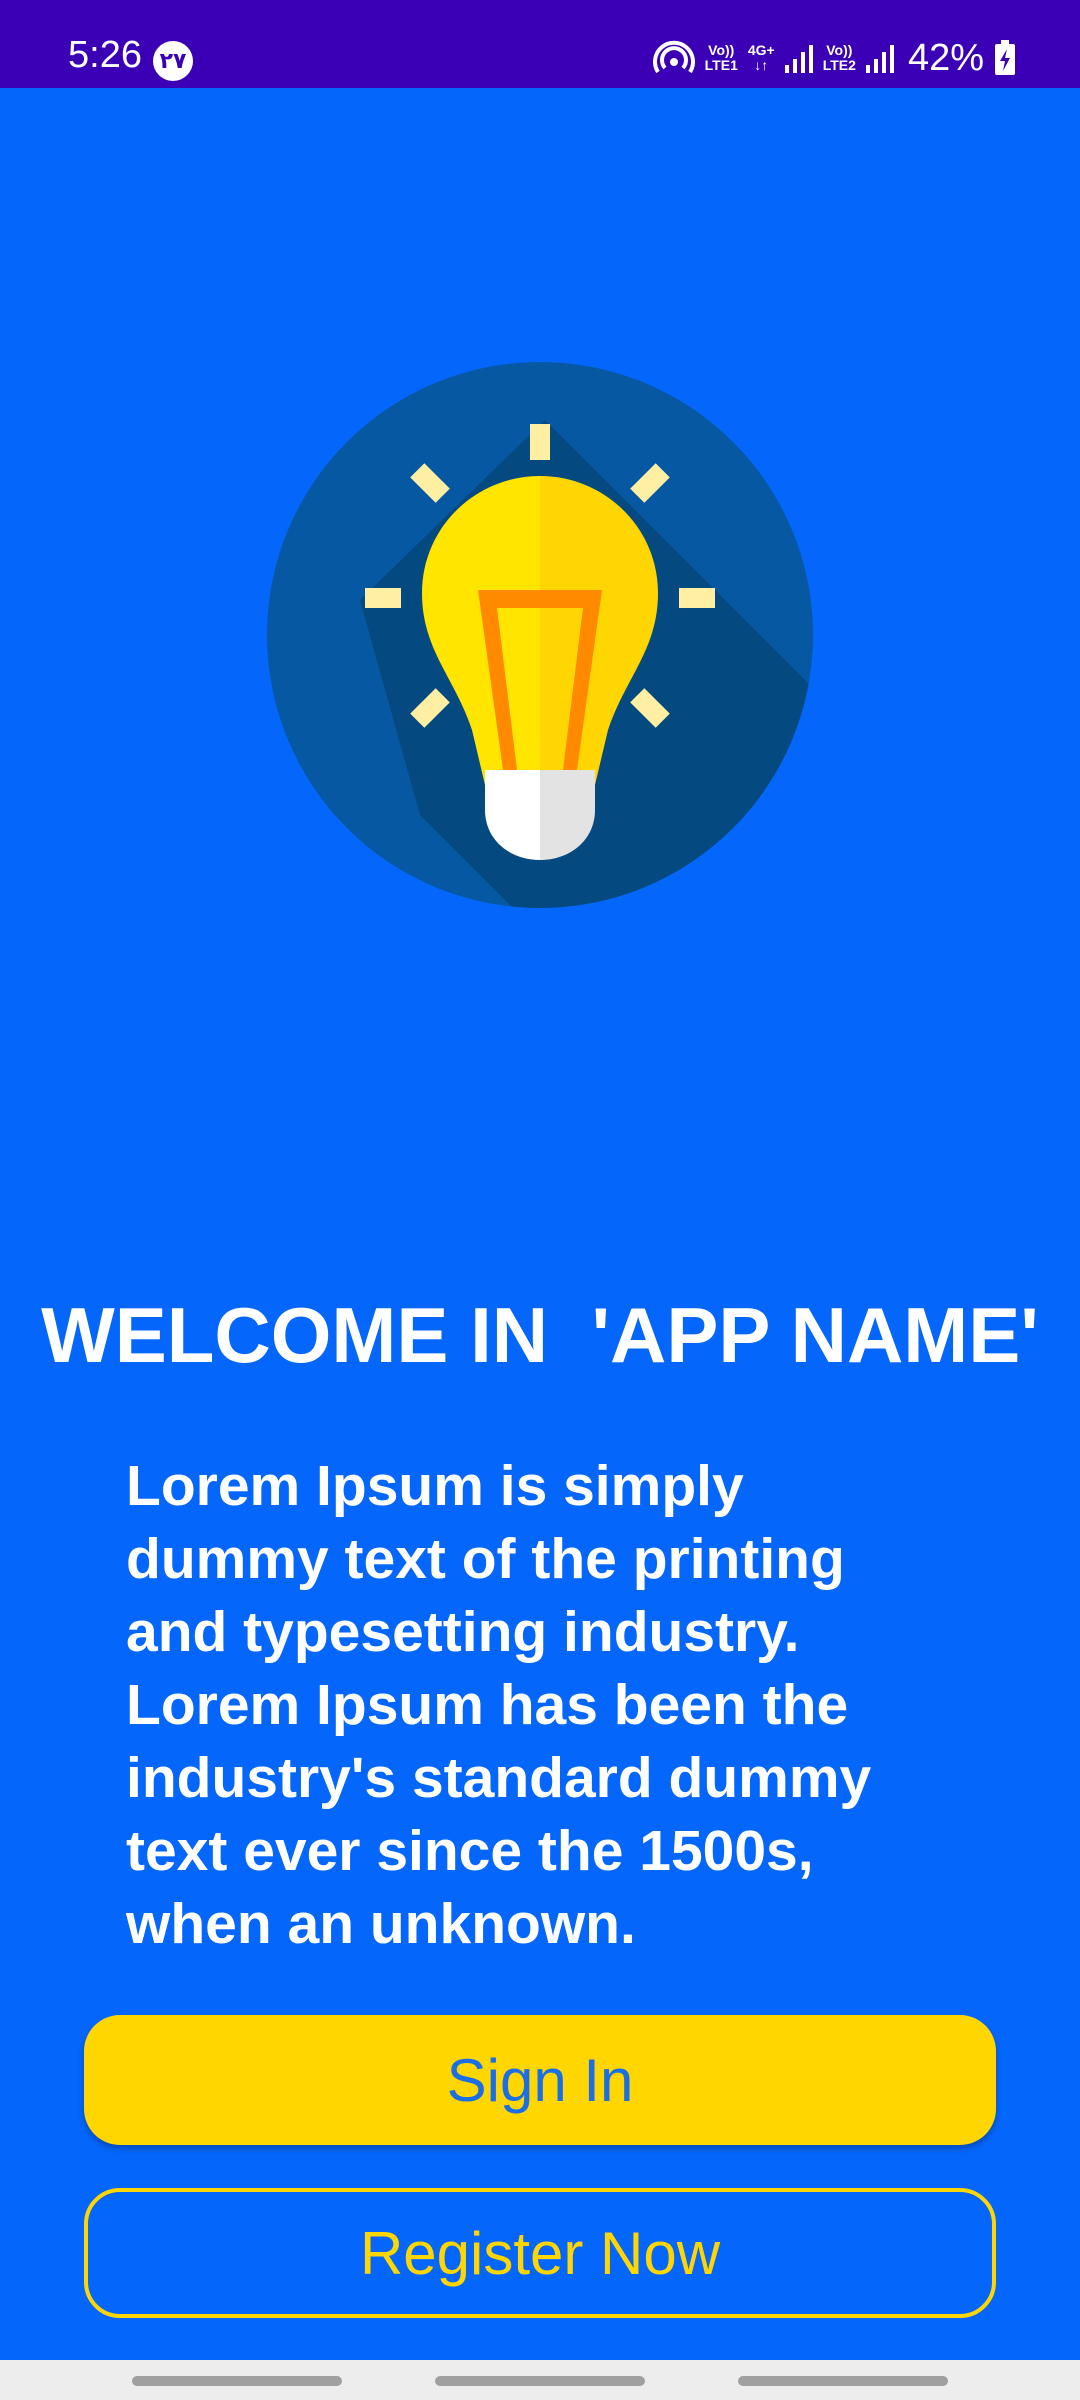 The height and width of the screenshot is (2400, 1080). I want to click on sim1-label: Vo)) LTE1, so click(721, 57).